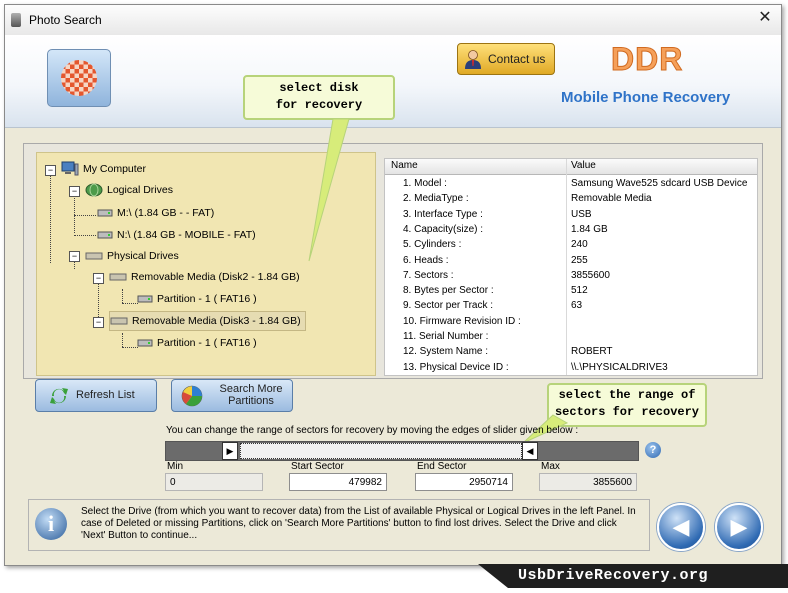  Describe the element at coordinates (442, 466) in the screenshot. I see `end-sector-label: End Sector` at that location.